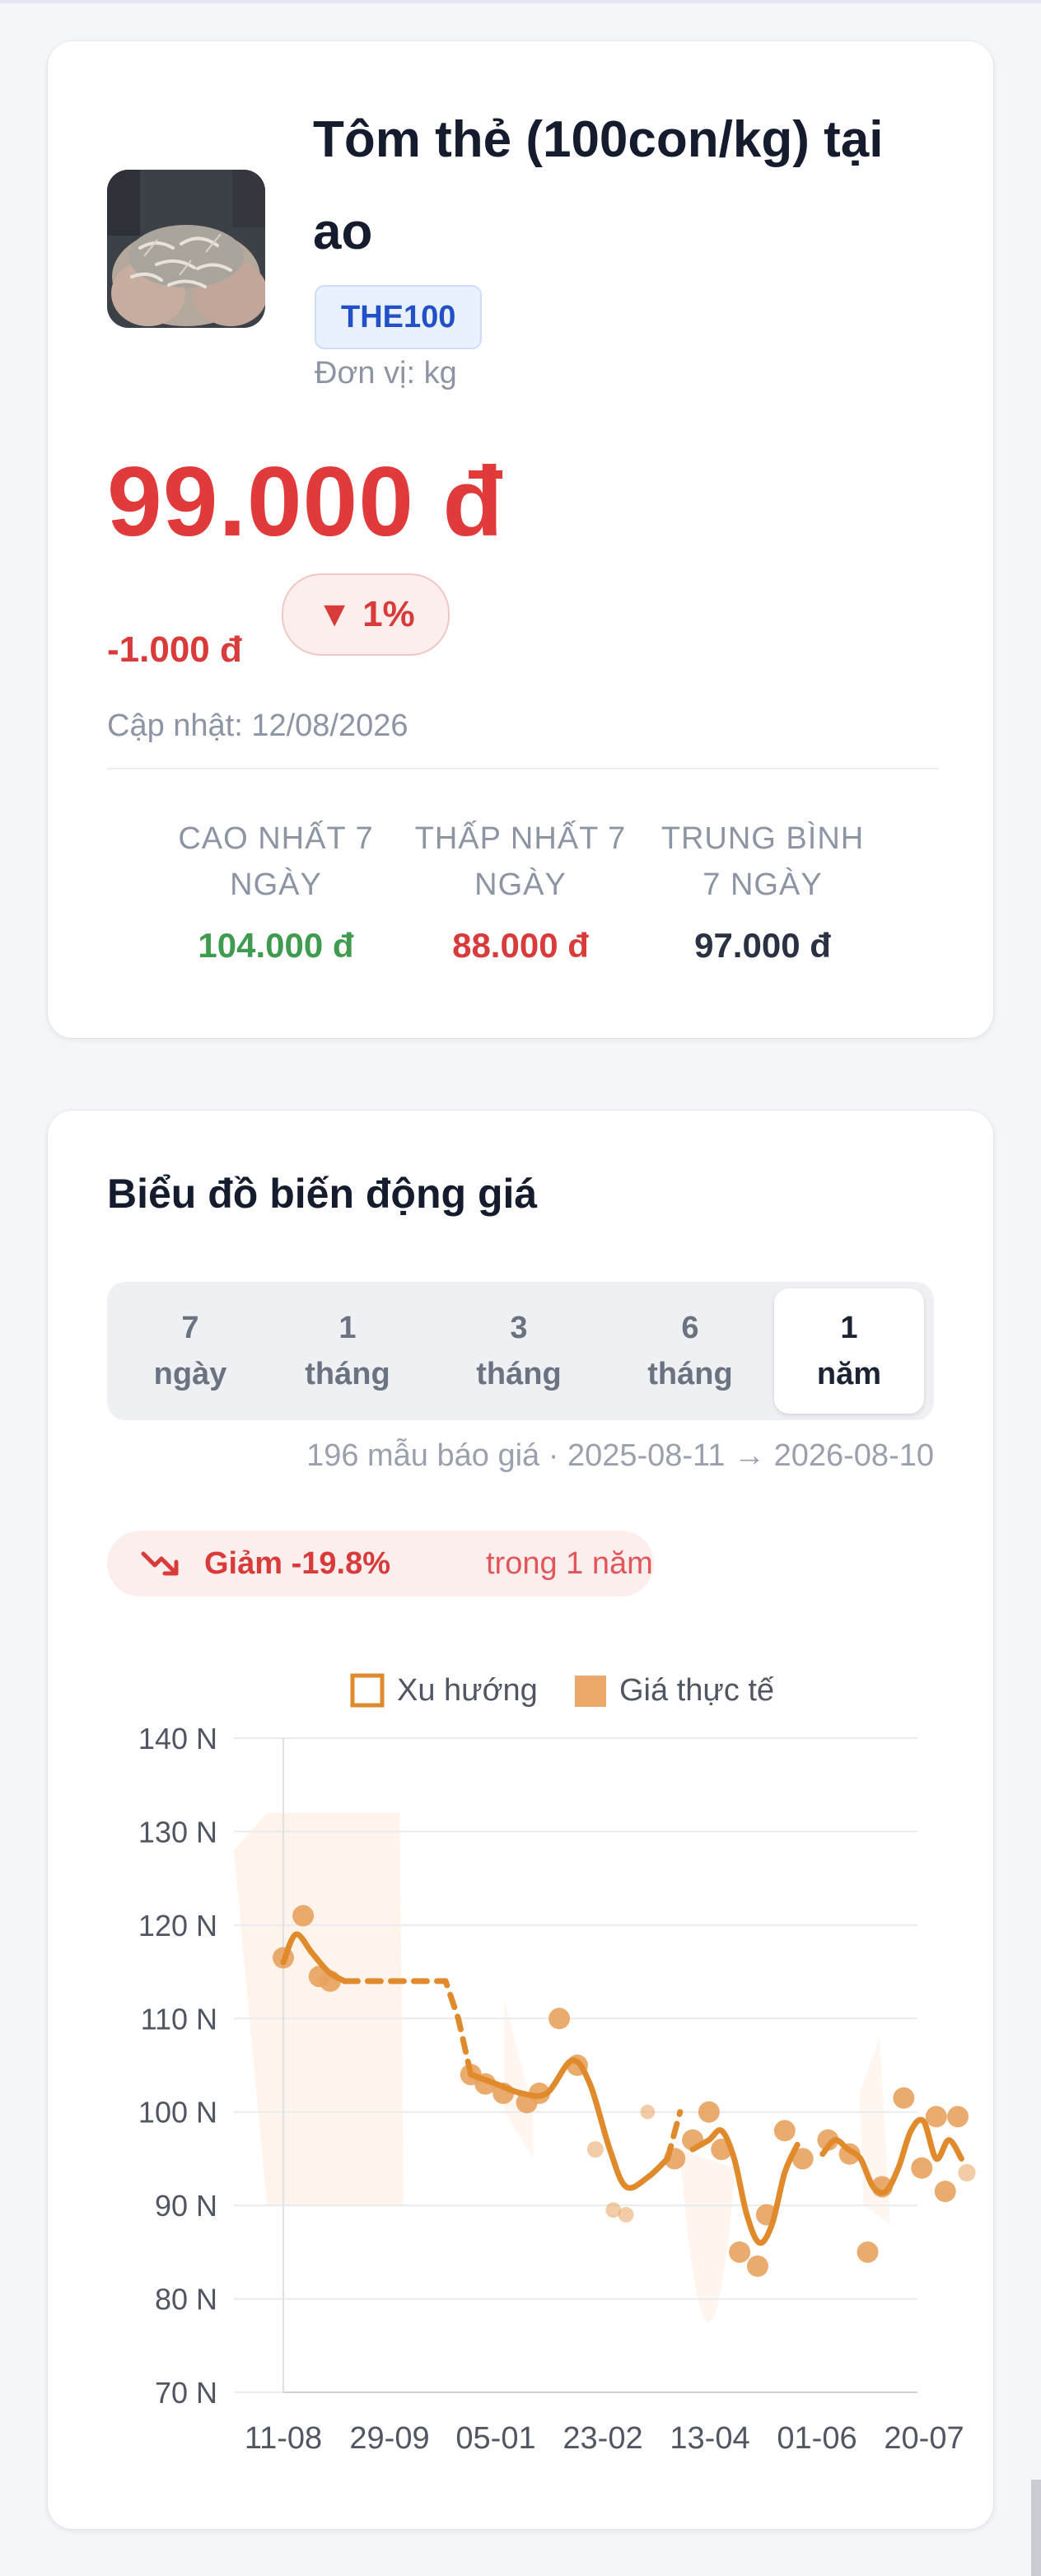 Image resolution: width=1041 pixels, height=2576 pixels. Describe the element at coordinates (186, 2206) in the screenshot. I see `y-tick-label: 90 N` at that location.